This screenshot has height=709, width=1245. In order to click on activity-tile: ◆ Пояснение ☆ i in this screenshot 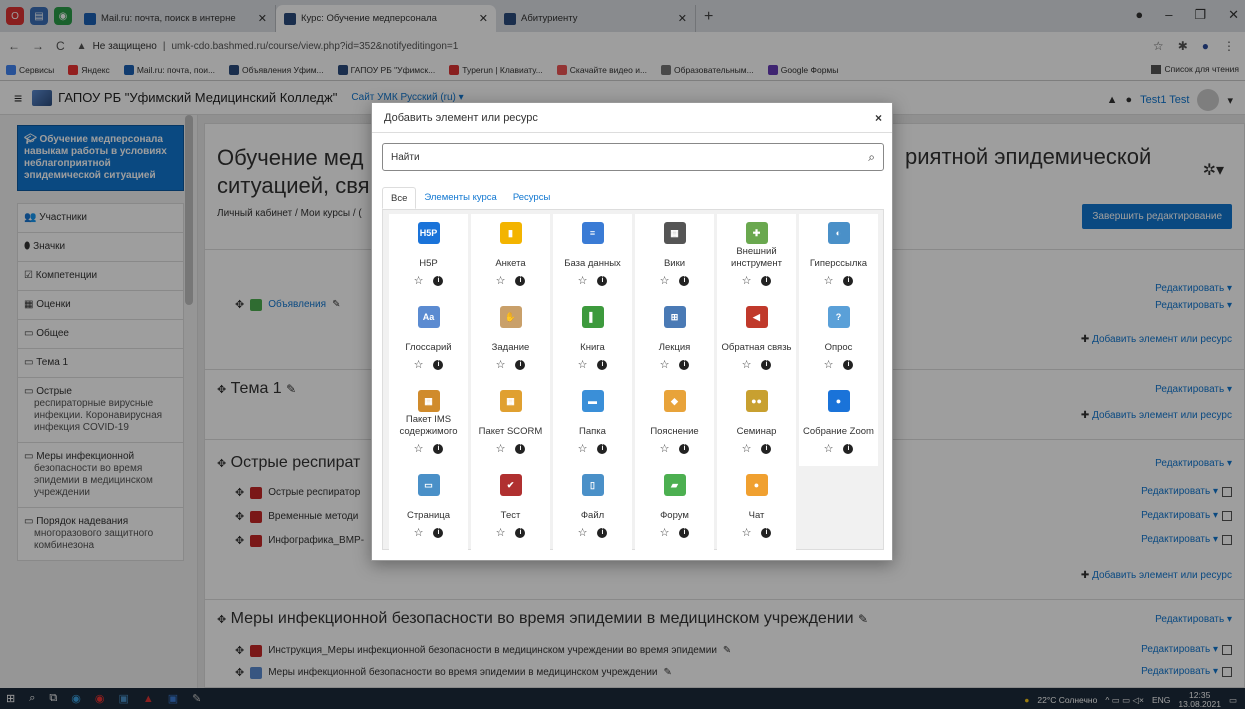, I will do `click(674, 424)`.